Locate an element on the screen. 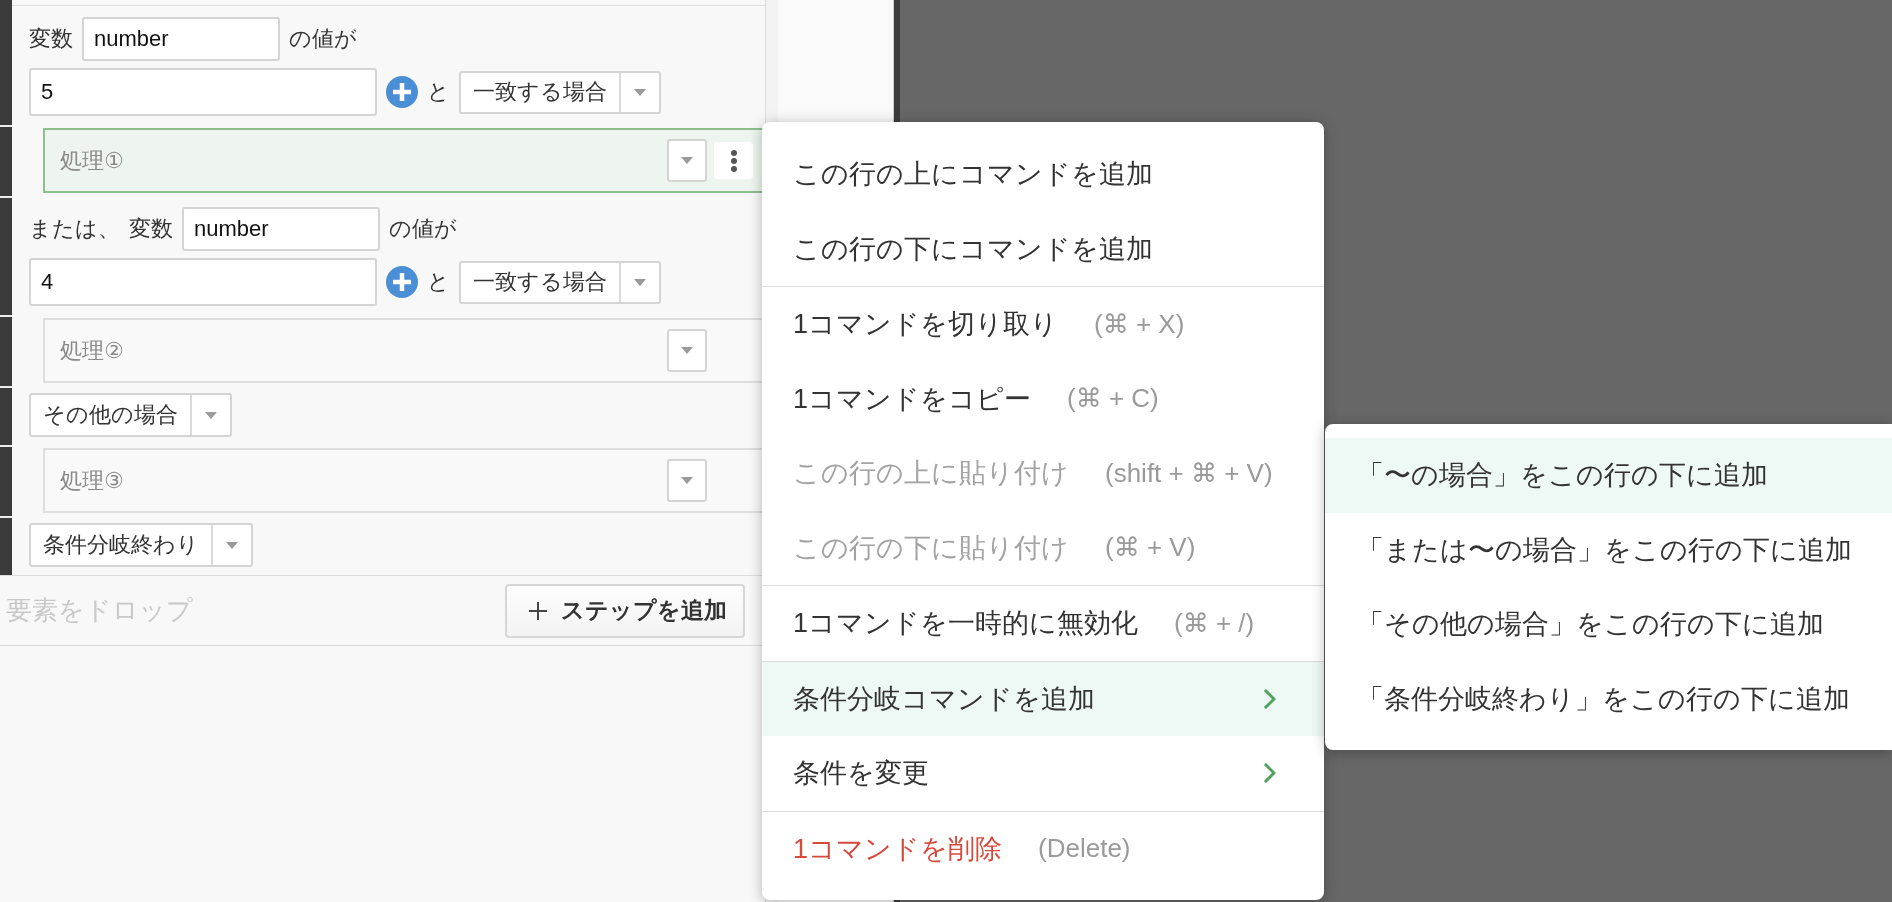 This screenshot has width=1892, height=902. menu-item: 「その他の場合」をこの行の下に追加 is located at coordinates (1608, 624).